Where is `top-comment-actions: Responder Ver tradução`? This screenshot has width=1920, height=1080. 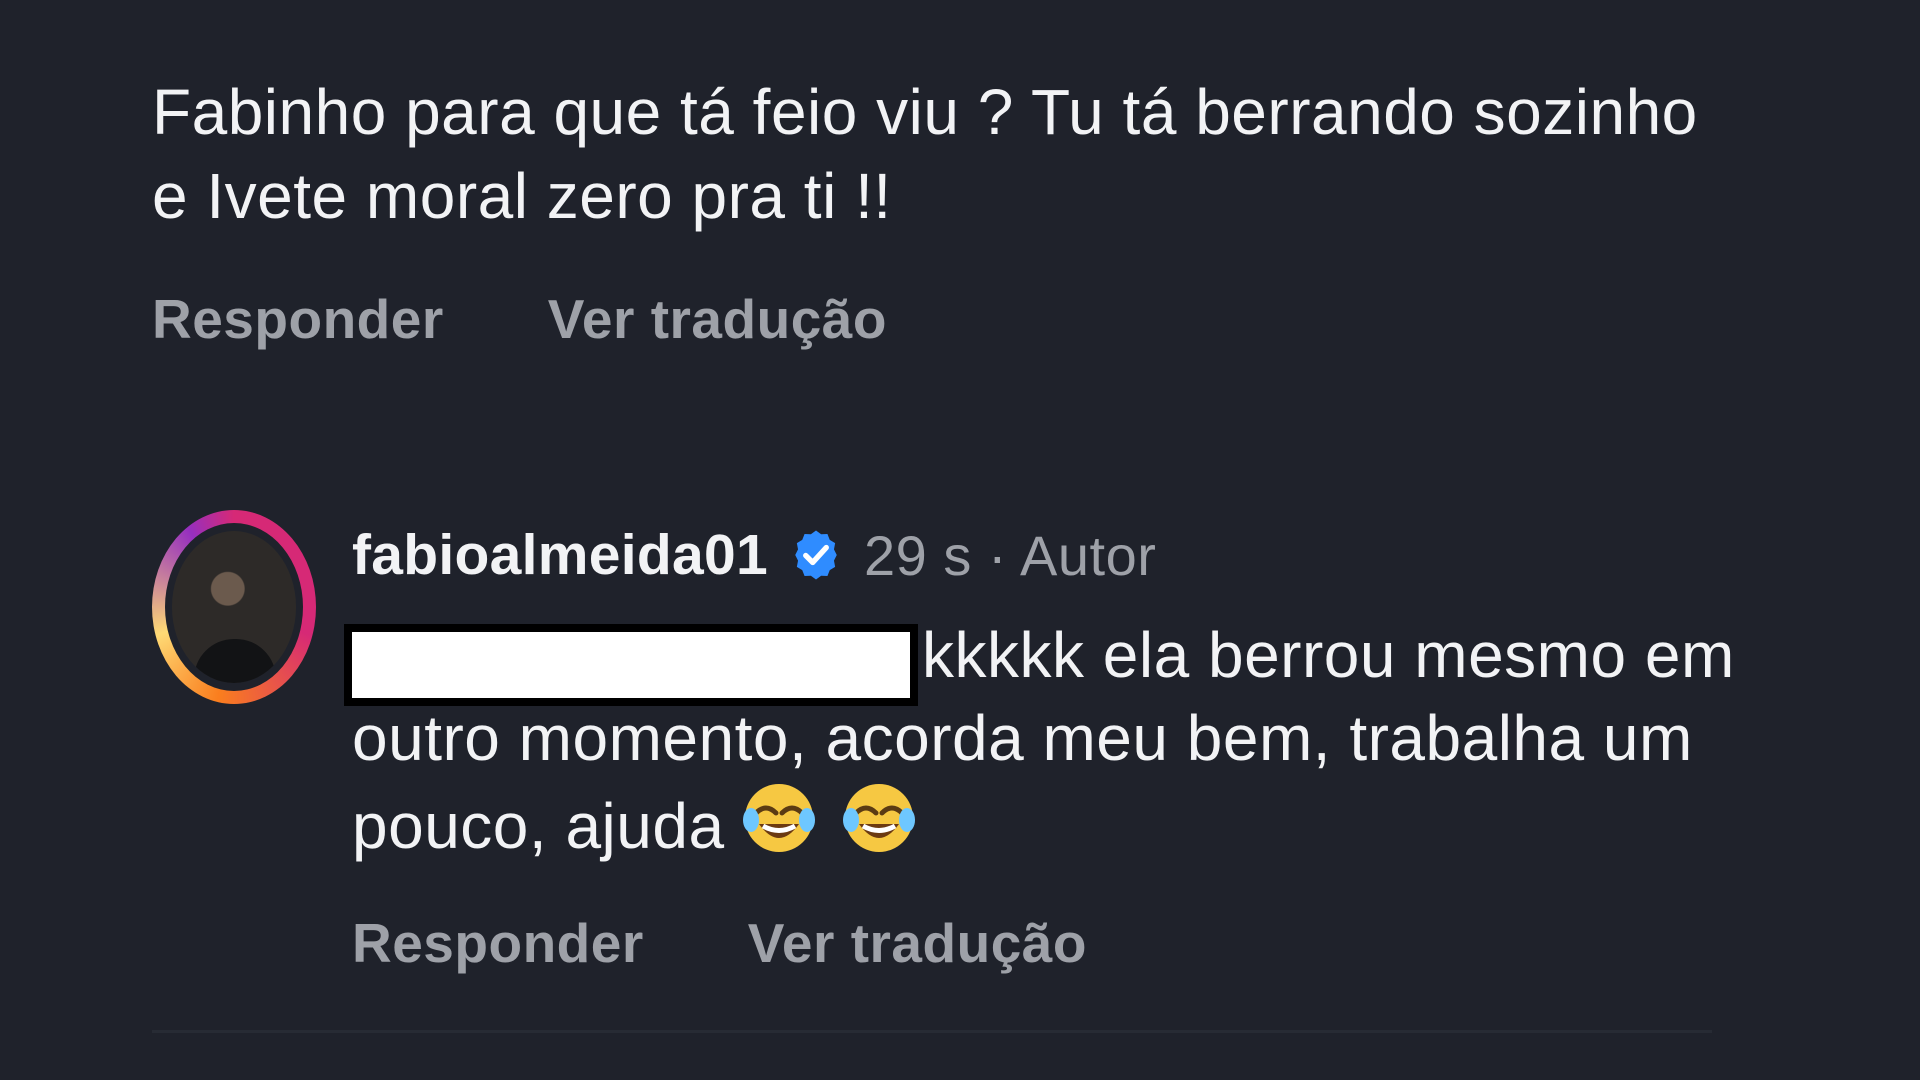
top-comment-actions: Responder Ver tradução is located at coordinates (932, 319).